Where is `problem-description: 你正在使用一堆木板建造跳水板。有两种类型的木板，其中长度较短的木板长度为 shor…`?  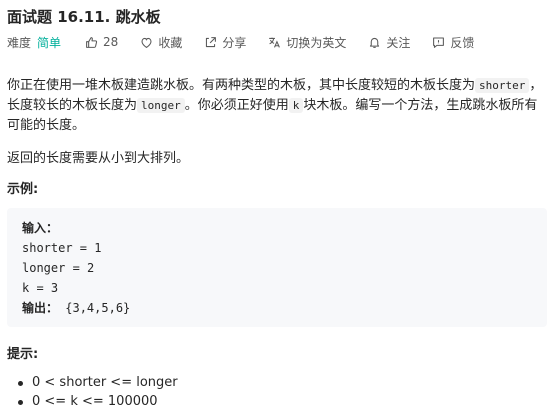 problem-description: 你正在使用一堆木板建造跳水板。有两种类型的木板，其中长度较短的木板长度为 shor… is located at coordinates (275, 105).